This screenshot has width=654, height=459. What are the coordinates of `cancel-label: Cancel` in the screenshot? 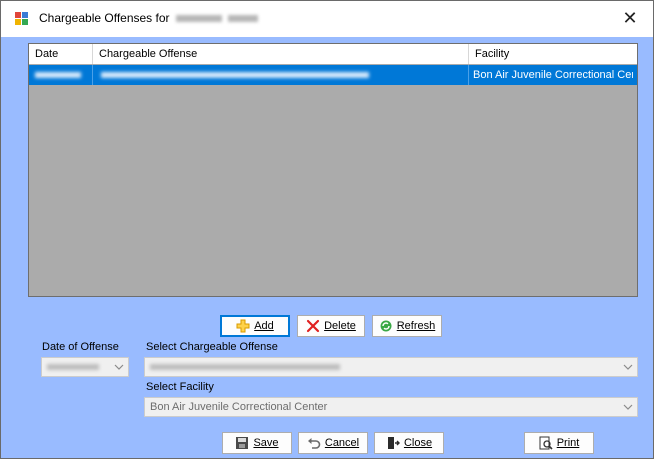 It's located at (342, 443).